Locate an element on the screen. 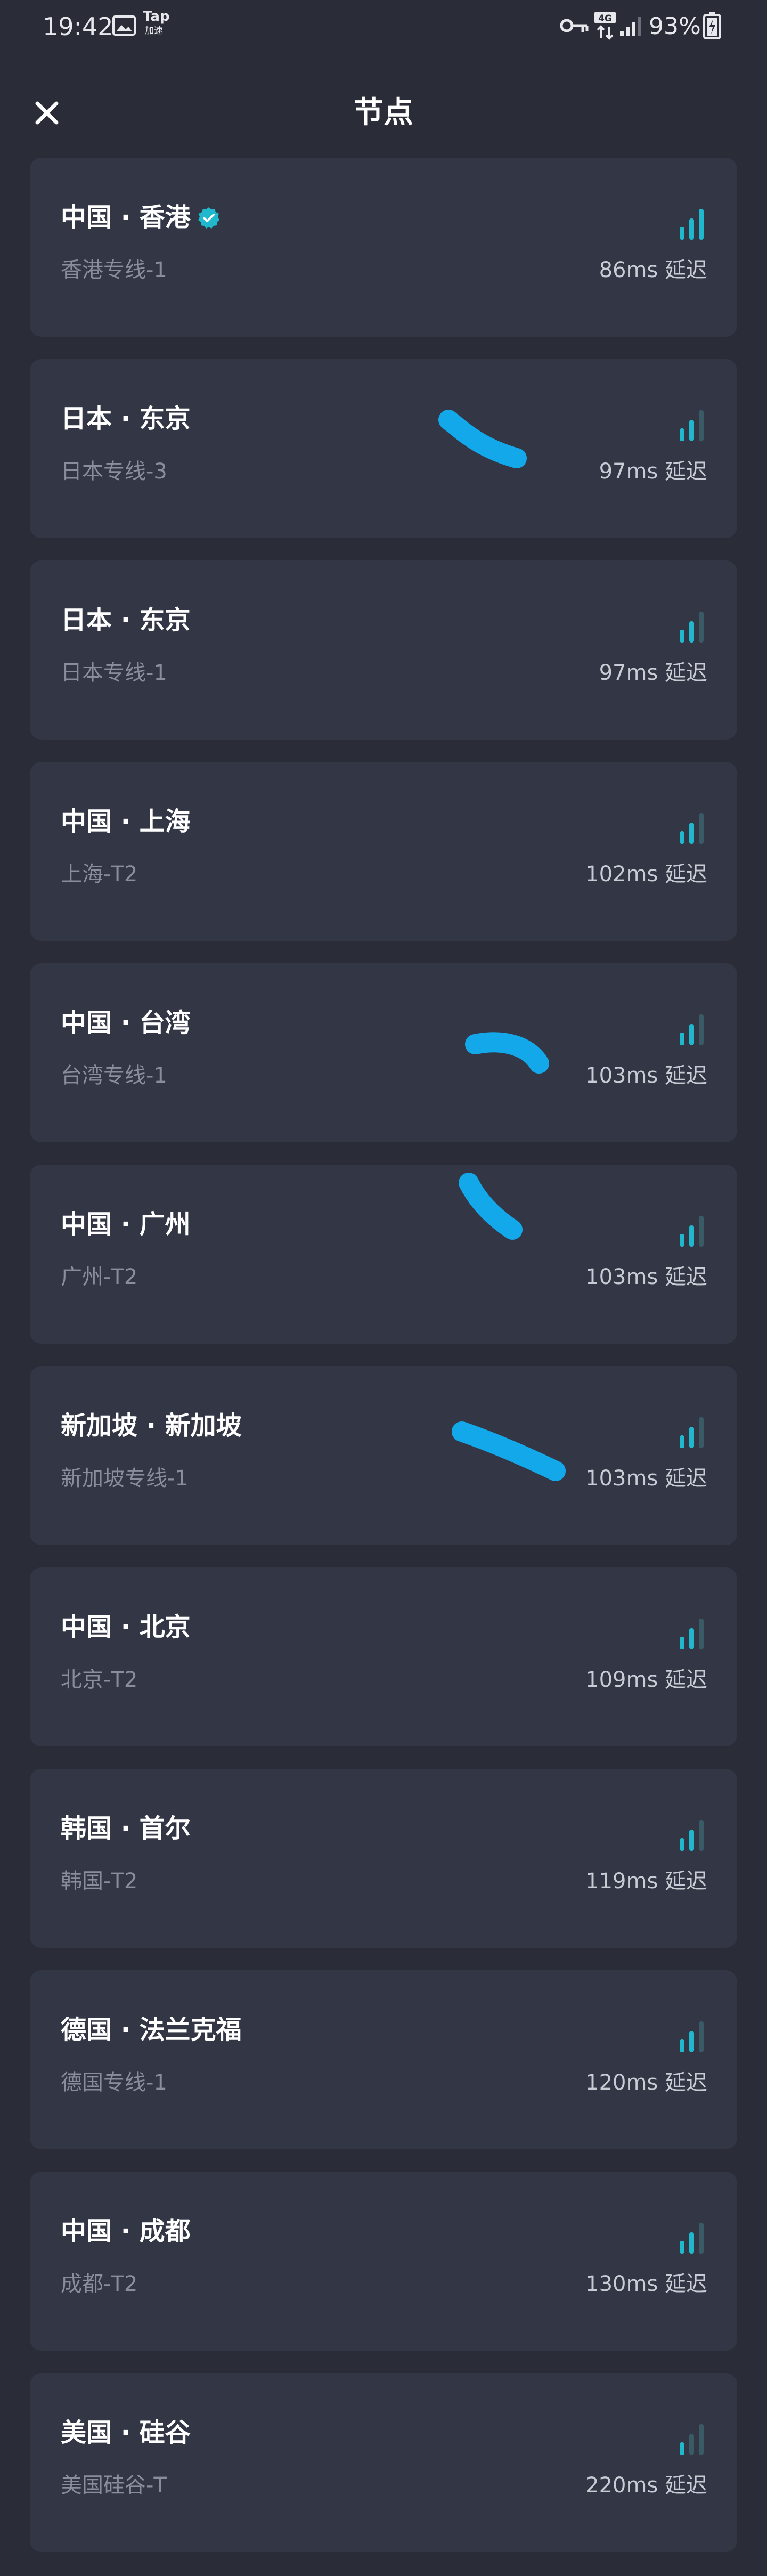  node-latency: 220ms 延迟 is located at coordinates (646, 2486).